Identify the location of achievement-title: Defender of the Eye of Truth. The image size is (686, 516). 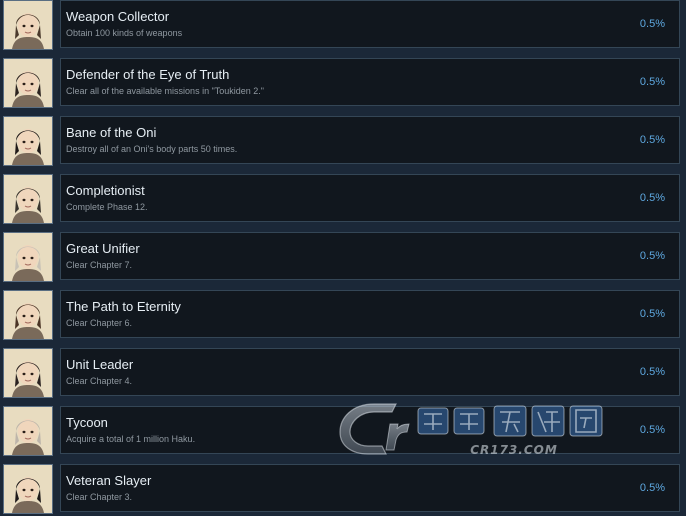
(148, 74).